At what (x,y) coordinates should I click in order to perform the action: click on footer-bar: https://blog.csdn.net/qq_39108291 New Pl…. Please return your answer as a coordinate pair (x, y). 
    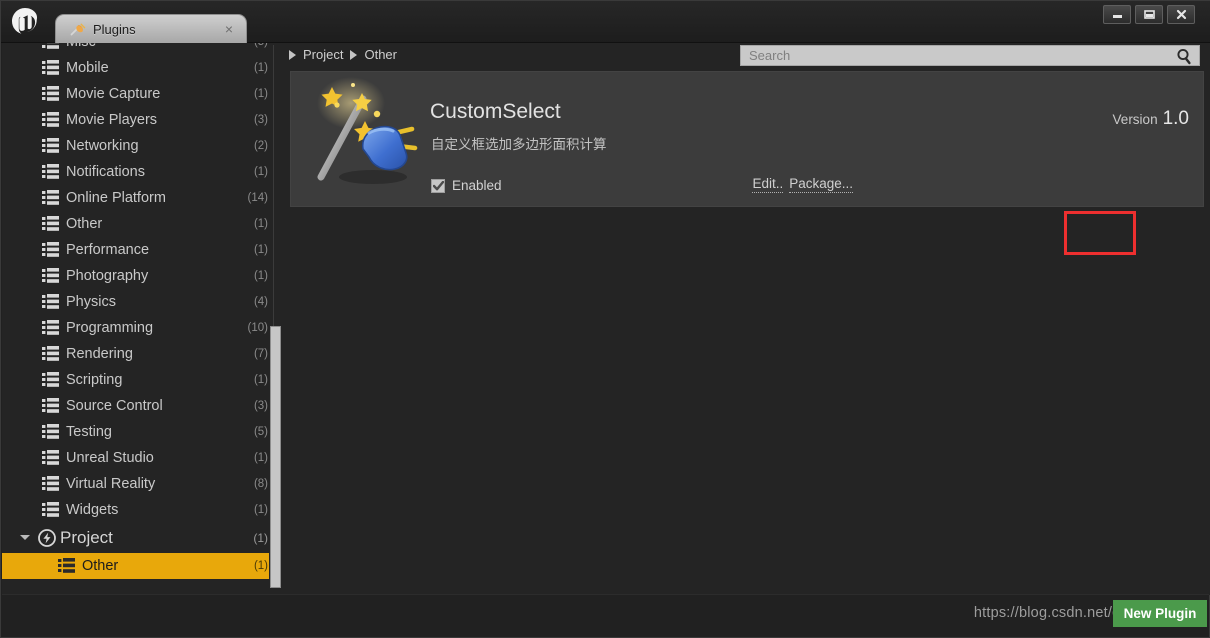
    Looking at the image, I should click on (605, 615).